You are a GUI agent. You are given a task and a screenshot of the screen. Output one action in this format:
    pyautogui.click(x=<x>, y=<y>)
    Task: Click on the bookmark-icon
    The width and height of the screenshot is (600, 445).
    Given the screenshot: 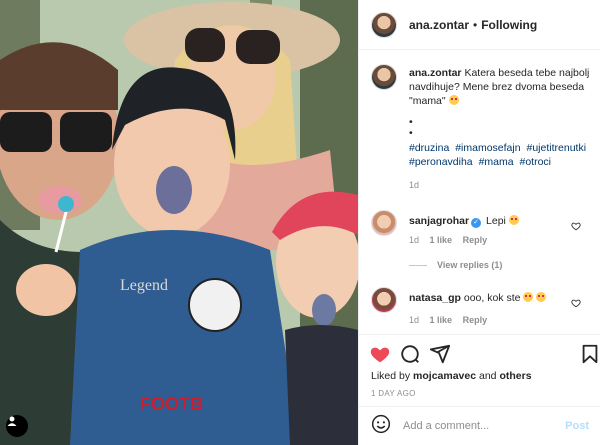 What is the action you would take?
    pyautogui.click(x=589, y=354)
    